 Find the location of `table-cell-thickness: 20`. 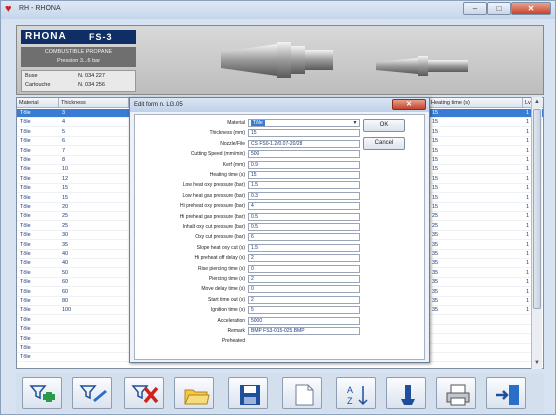

table-cell-thickness: 20 is located at coordinates (94, 207).